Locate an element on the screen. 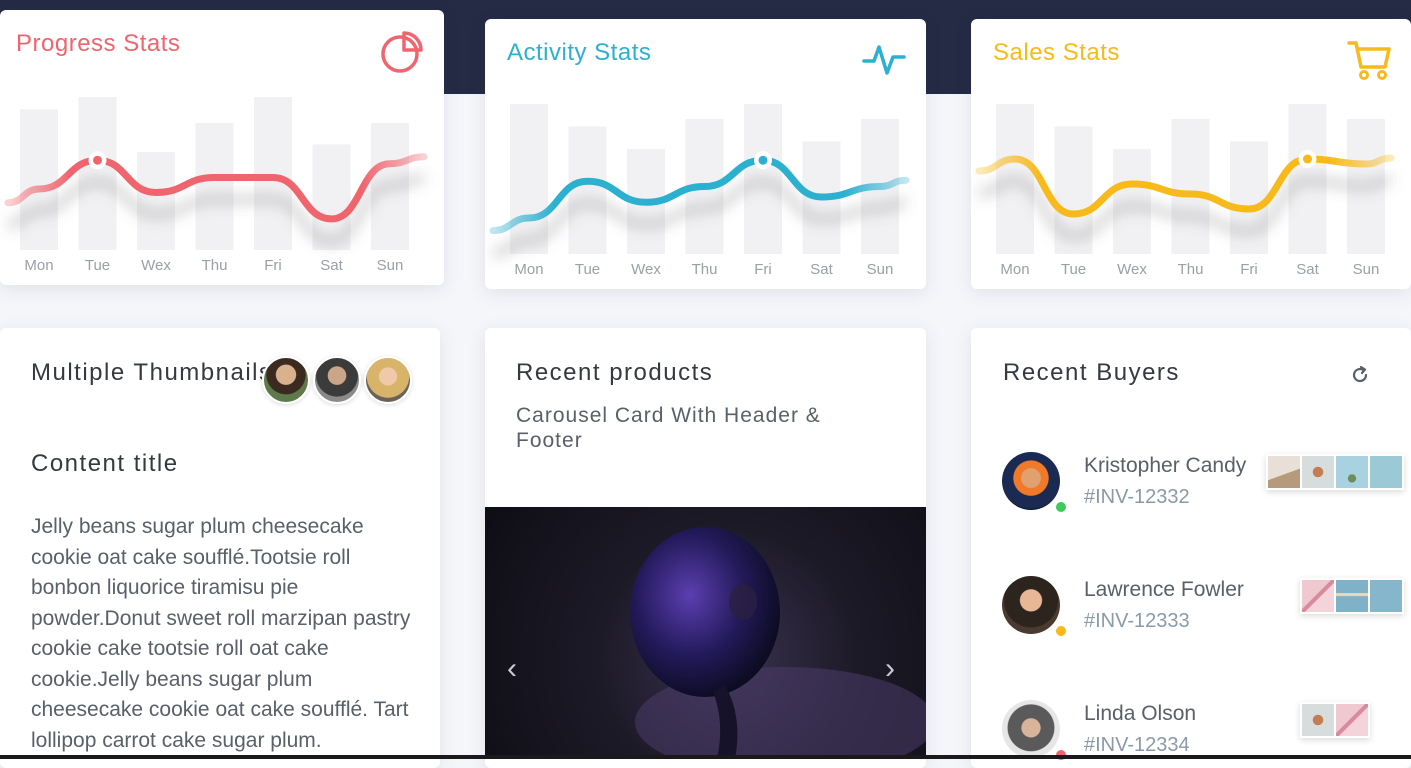  buyer-row: Kristopher Candy #INV-12332 is located at coordinates (1203, 484).